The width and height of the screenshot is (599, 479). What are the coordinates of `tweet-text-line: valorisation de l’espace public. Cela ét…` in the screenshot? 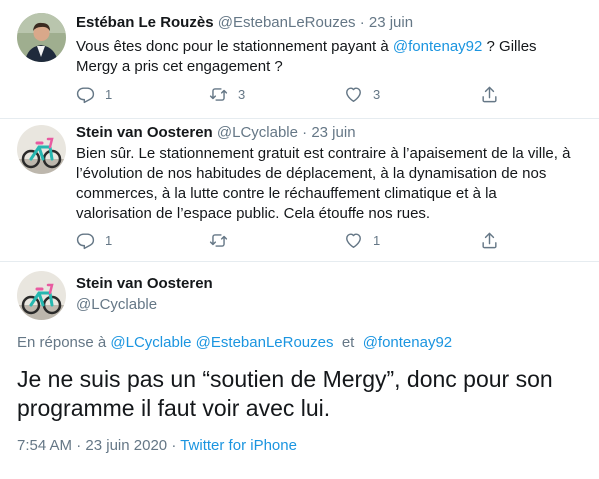 It's located at (253, 213).